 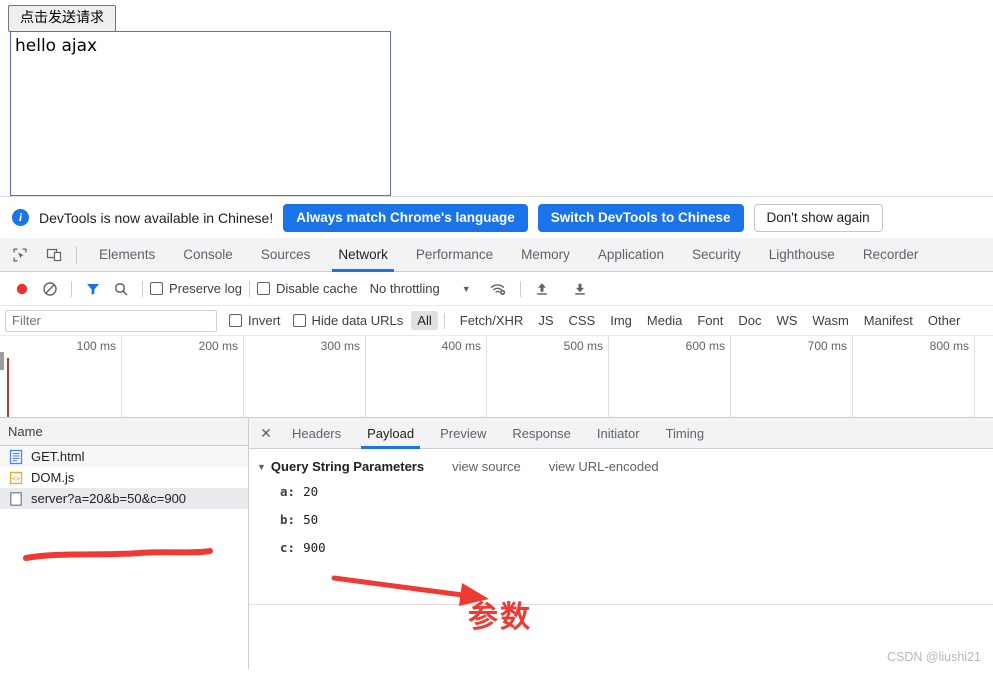 I want to click on filter-input, so click(x=111, y=320).